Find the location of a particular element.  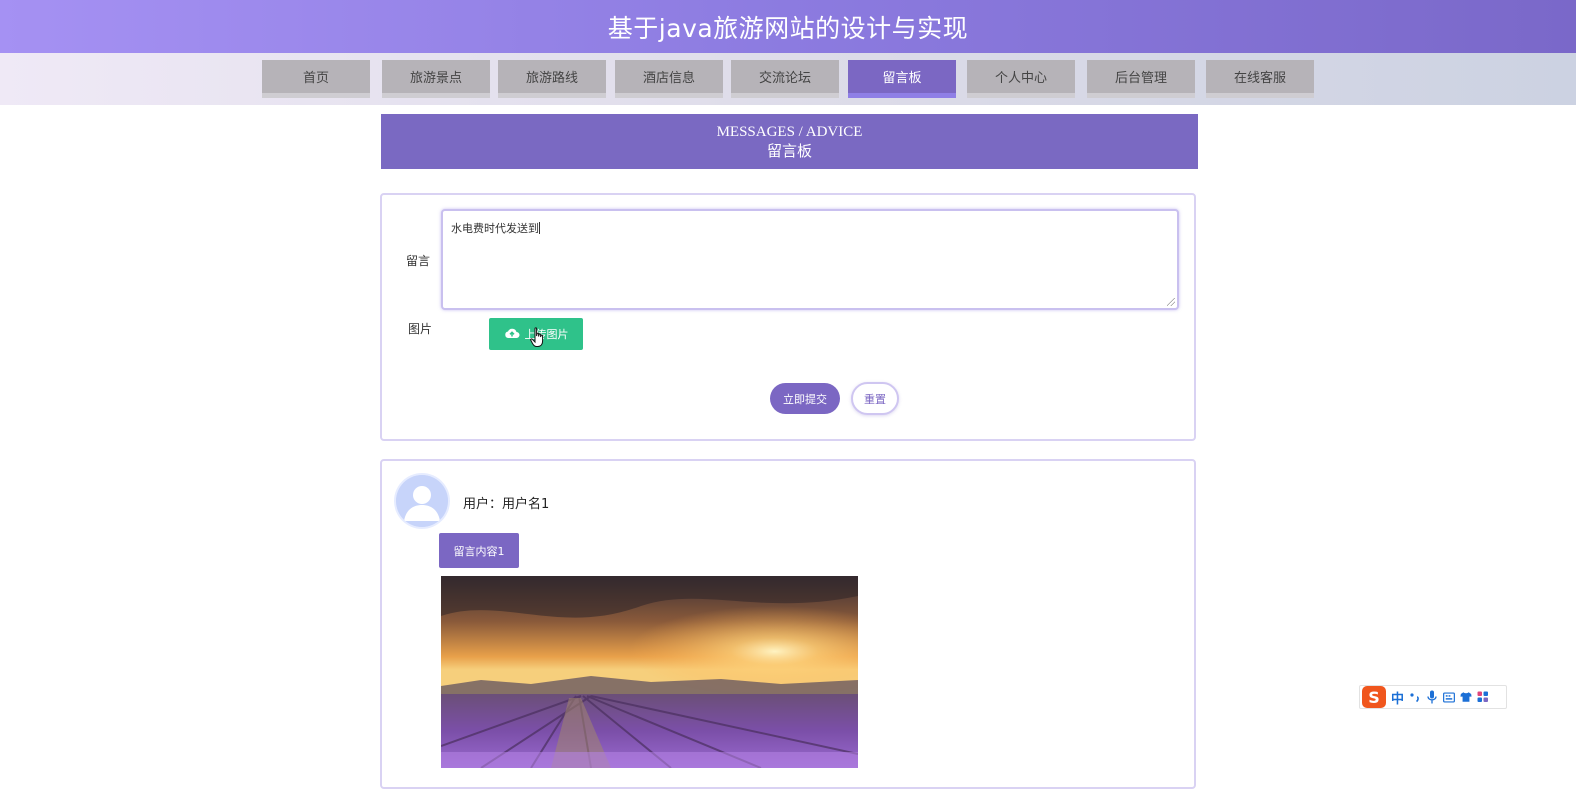

punctuation-icon is located at coordinates (1415, 697).